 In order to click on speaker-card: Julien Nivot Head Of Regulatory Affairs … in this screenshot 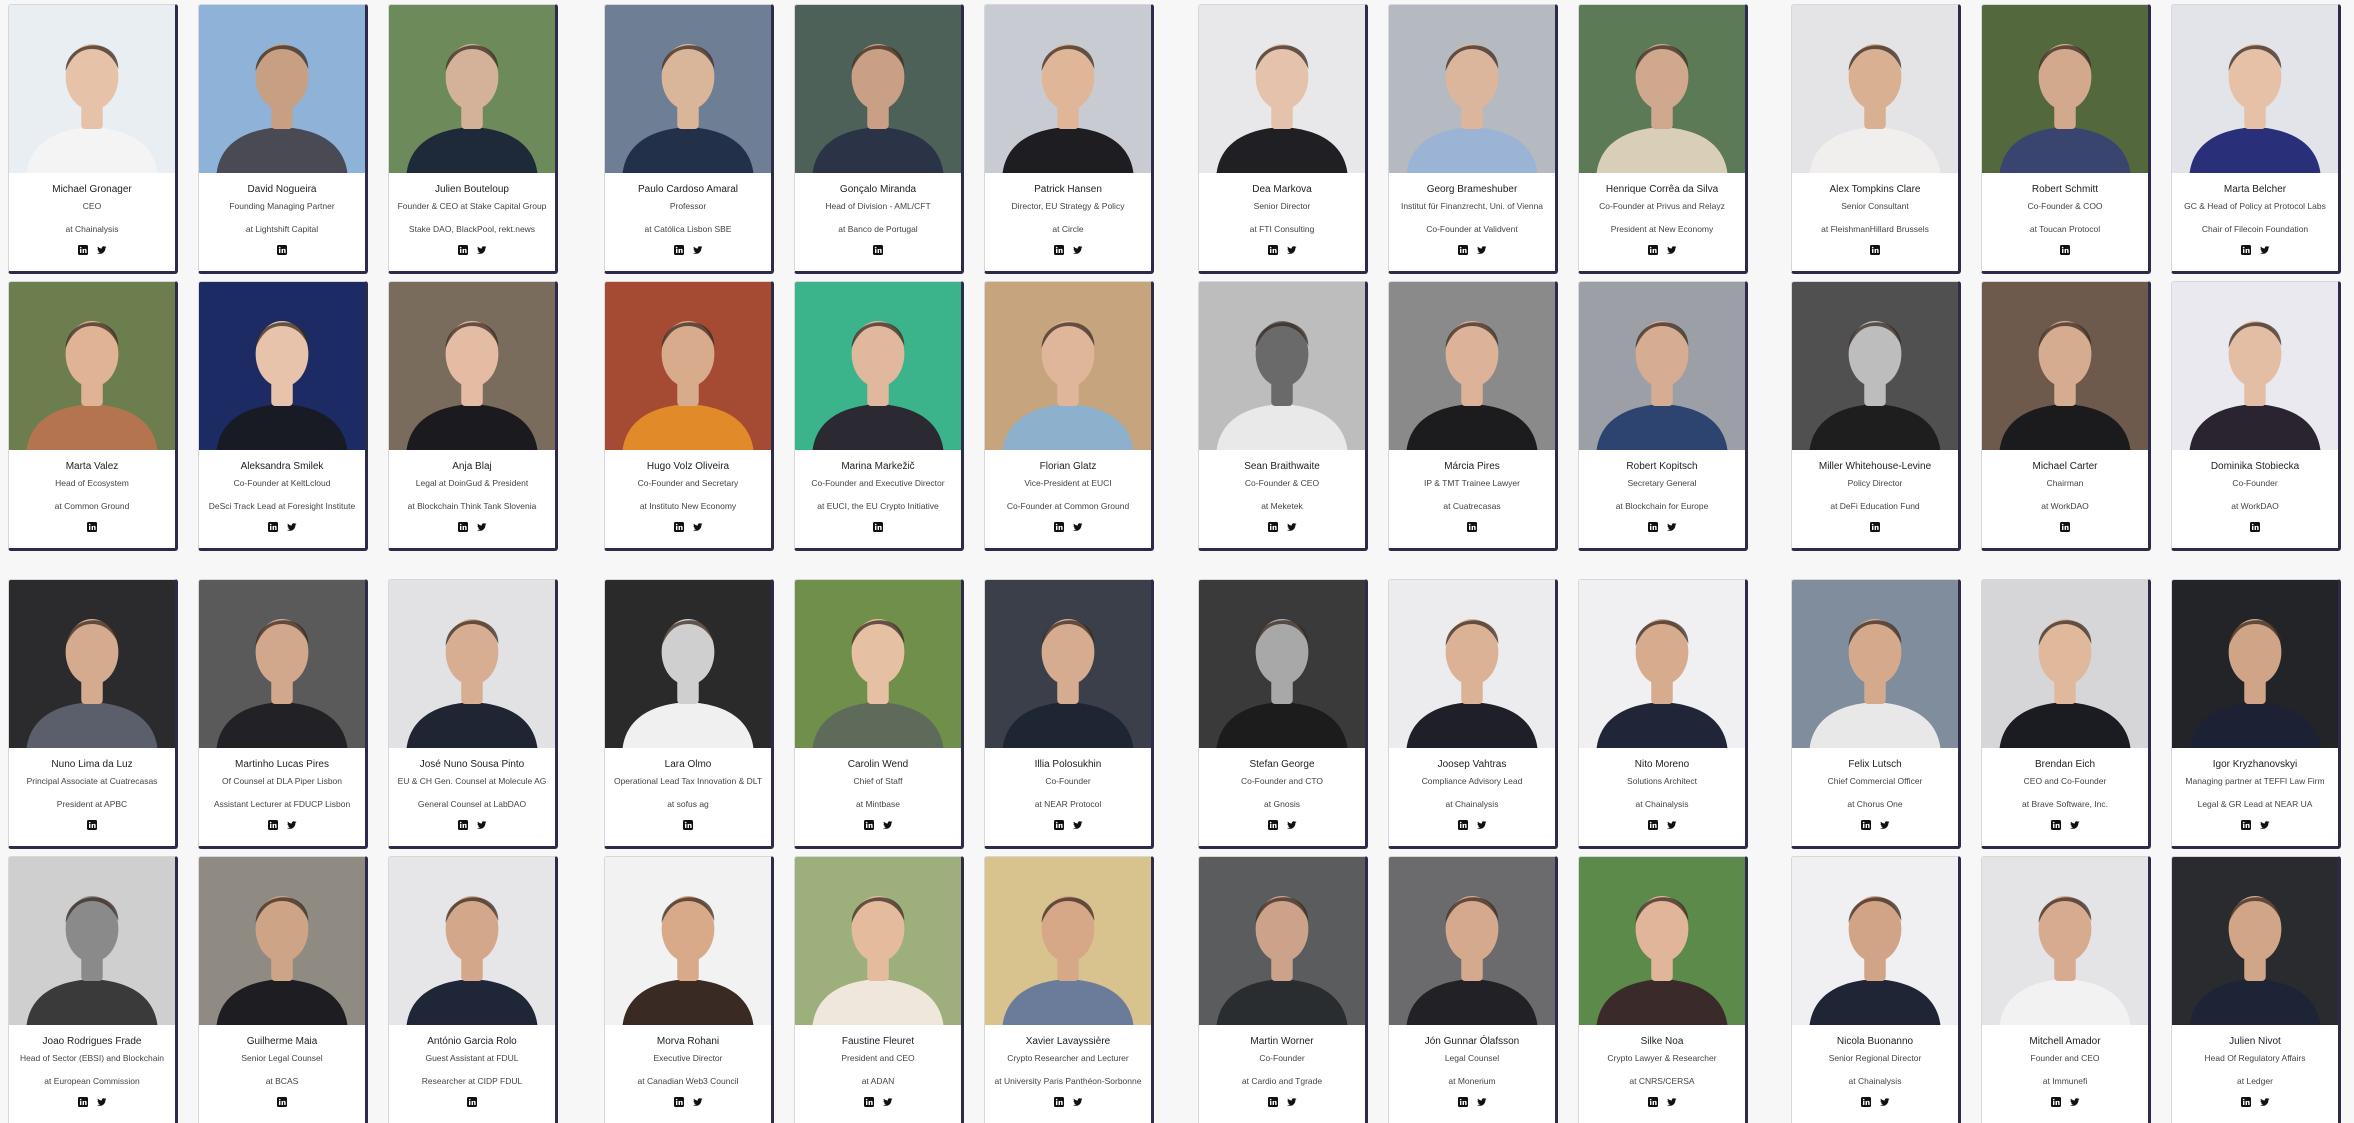, I will do `click(2256, 989)`.